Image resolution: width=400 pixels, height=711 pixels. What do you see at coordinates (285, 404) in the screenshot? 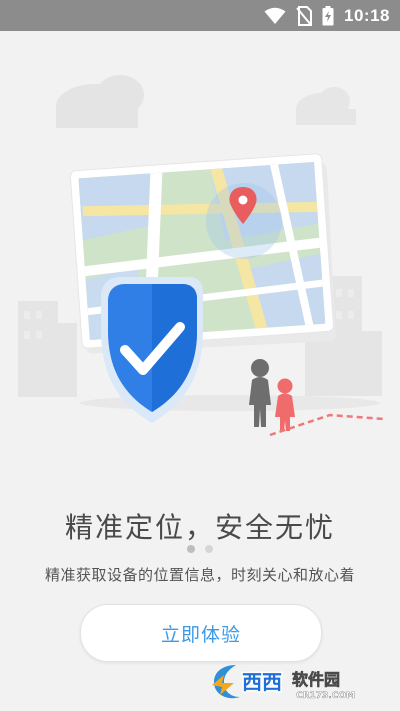
I see `child-figure-icon` at bounding box center [285, 404].